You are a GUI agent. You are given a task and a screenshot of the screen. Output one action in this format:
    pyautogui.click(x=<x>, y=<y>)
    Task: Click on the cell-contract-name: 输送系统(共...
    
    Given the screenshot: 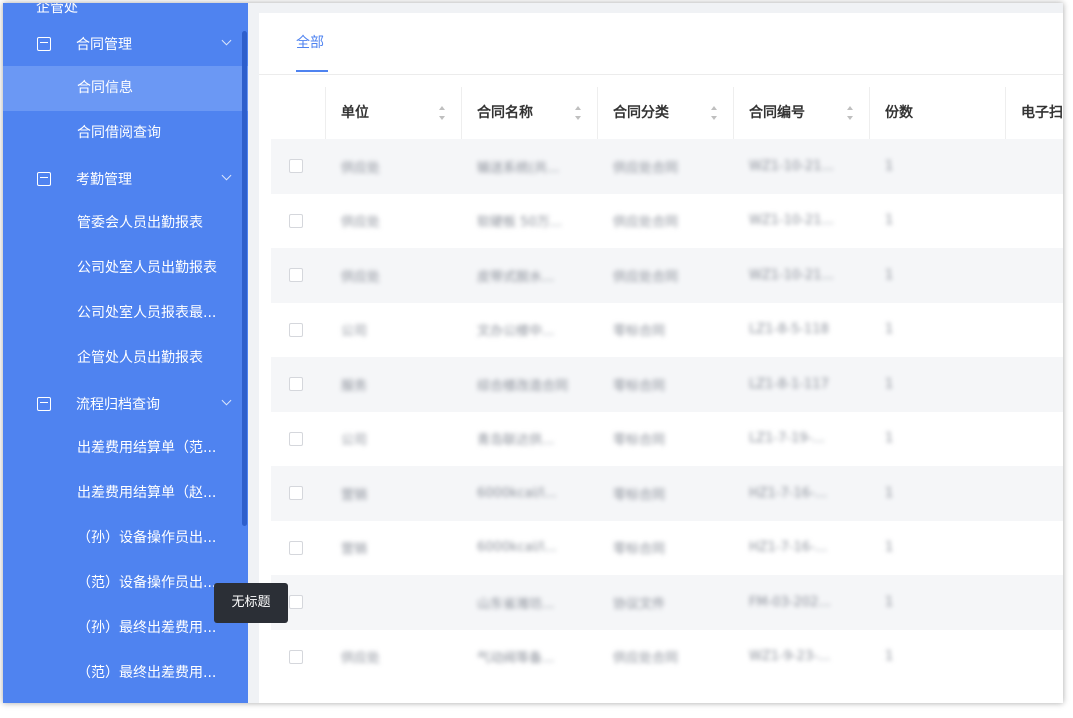 What is the action you would take?
    pyautogui.click(x=518, y=168)
    